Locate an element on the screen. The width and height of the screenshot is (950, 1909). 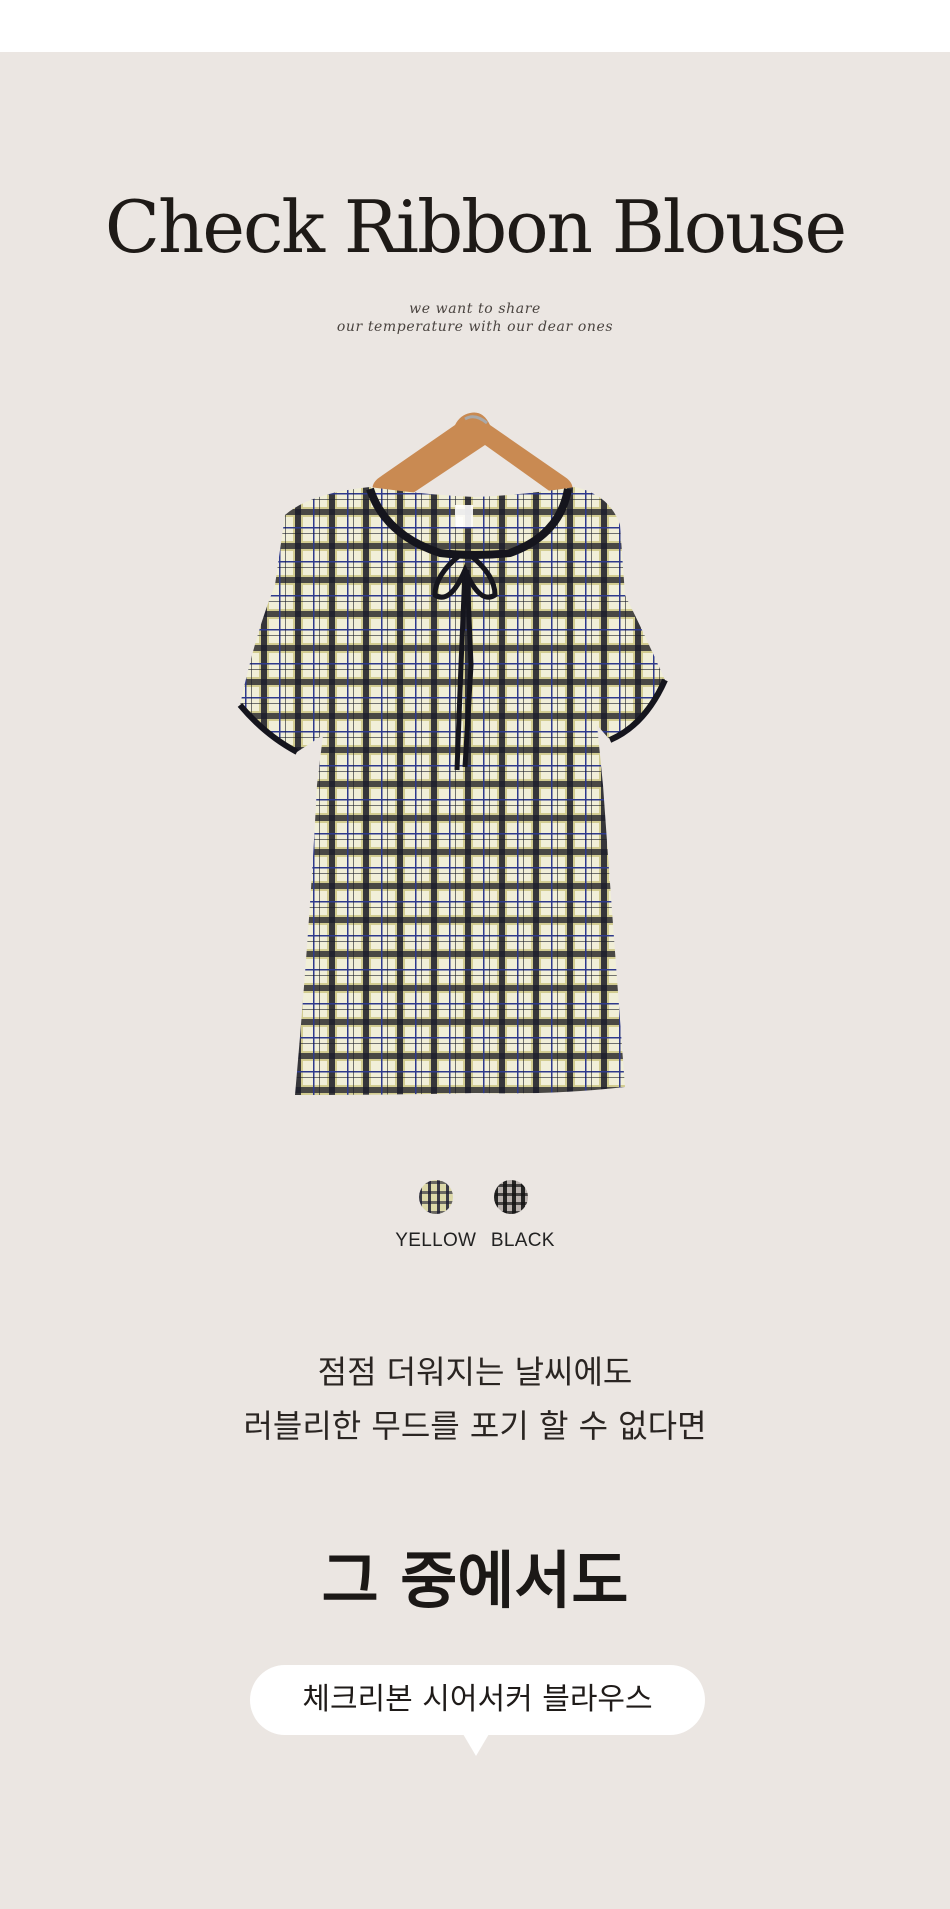
black-plaid-swatch-icon is located at coordinates (511, 1197).